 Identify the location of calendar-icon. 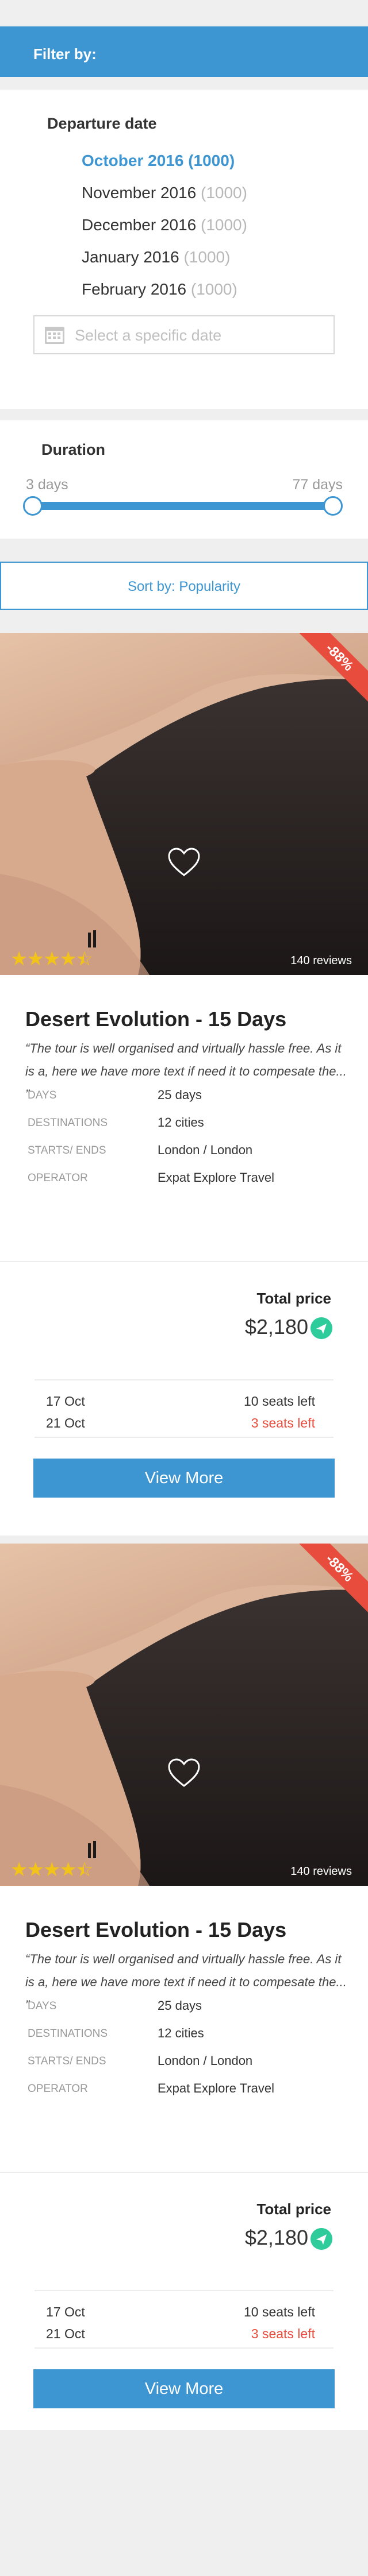
(54, 335).